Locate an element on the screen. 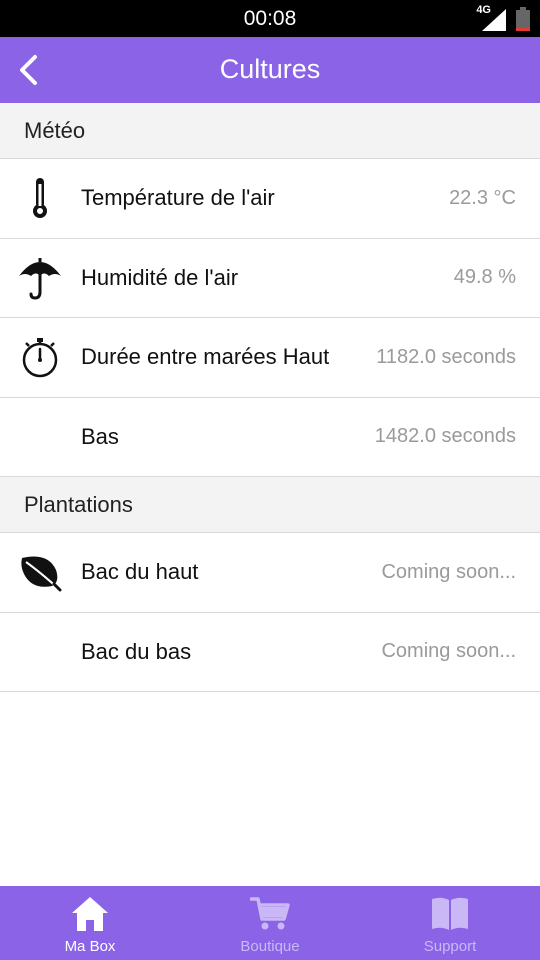 This screenshot has width=540, height=960. nav-tab-support: Support is located at coordinates (450, 923).